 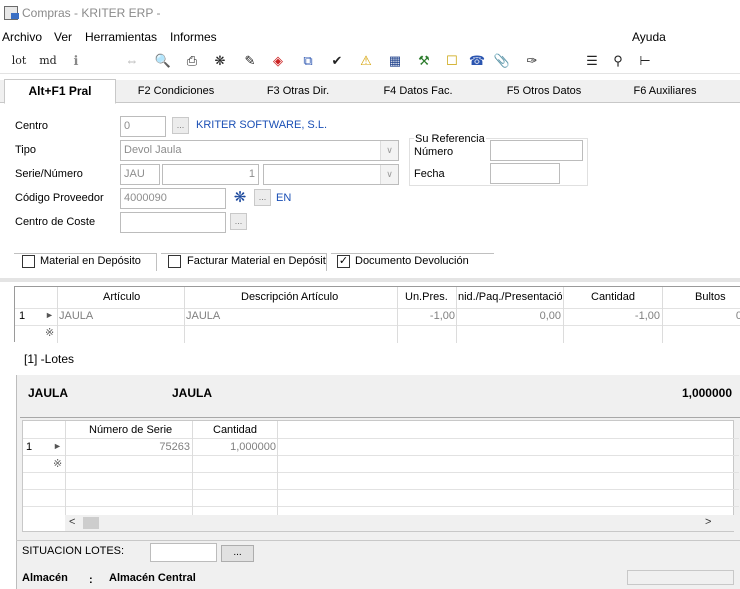 What do you see at coordinates (665, 91) in the screenshot?
I see `tab-auxiliares: F6 Auxiliares` at bounding box center [665, 91].